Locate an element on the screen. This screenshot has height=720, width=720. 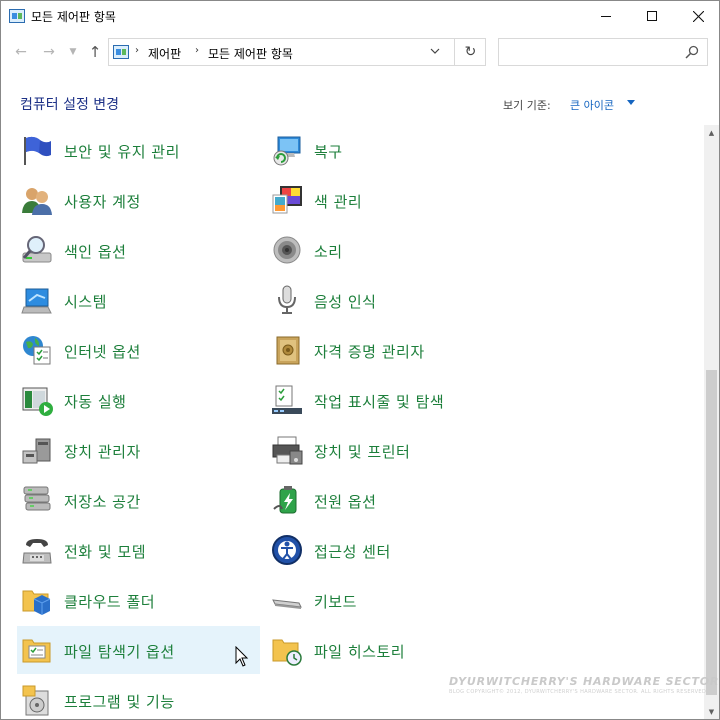
item-device-manager: 장치 관리자 is located at coordinates (138, 450).